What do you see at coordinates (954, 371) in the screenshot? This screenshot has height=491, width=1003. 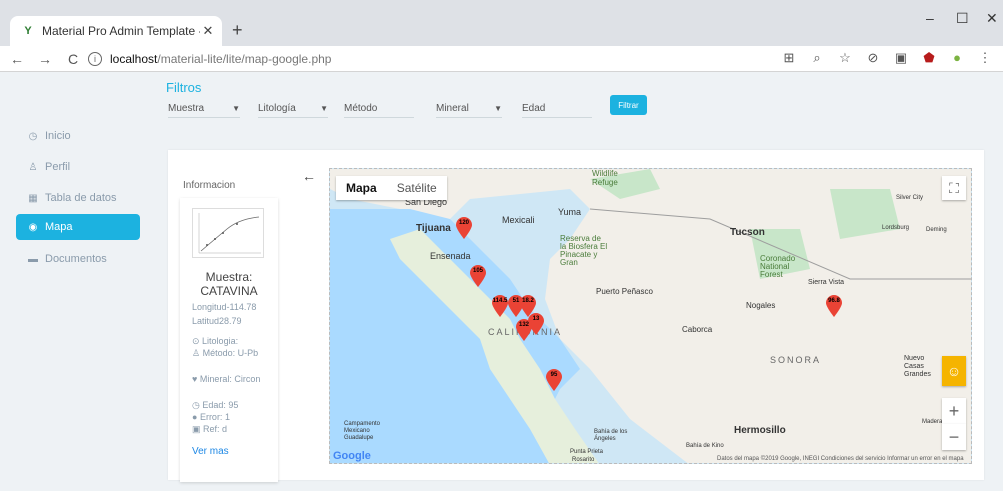 I see `pegman-icon: ☺` at bounding box center [954, 371].